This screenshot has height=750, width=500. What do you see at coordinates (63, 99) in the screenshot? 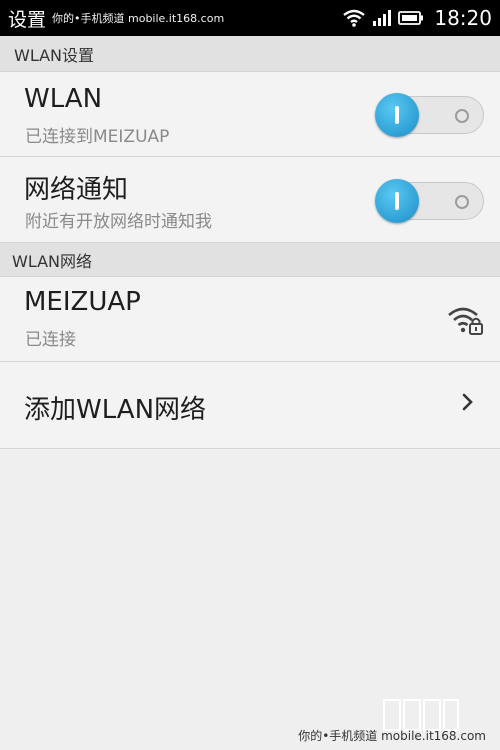
I see `row-title: WLAN` at bounding box center [63, 99].